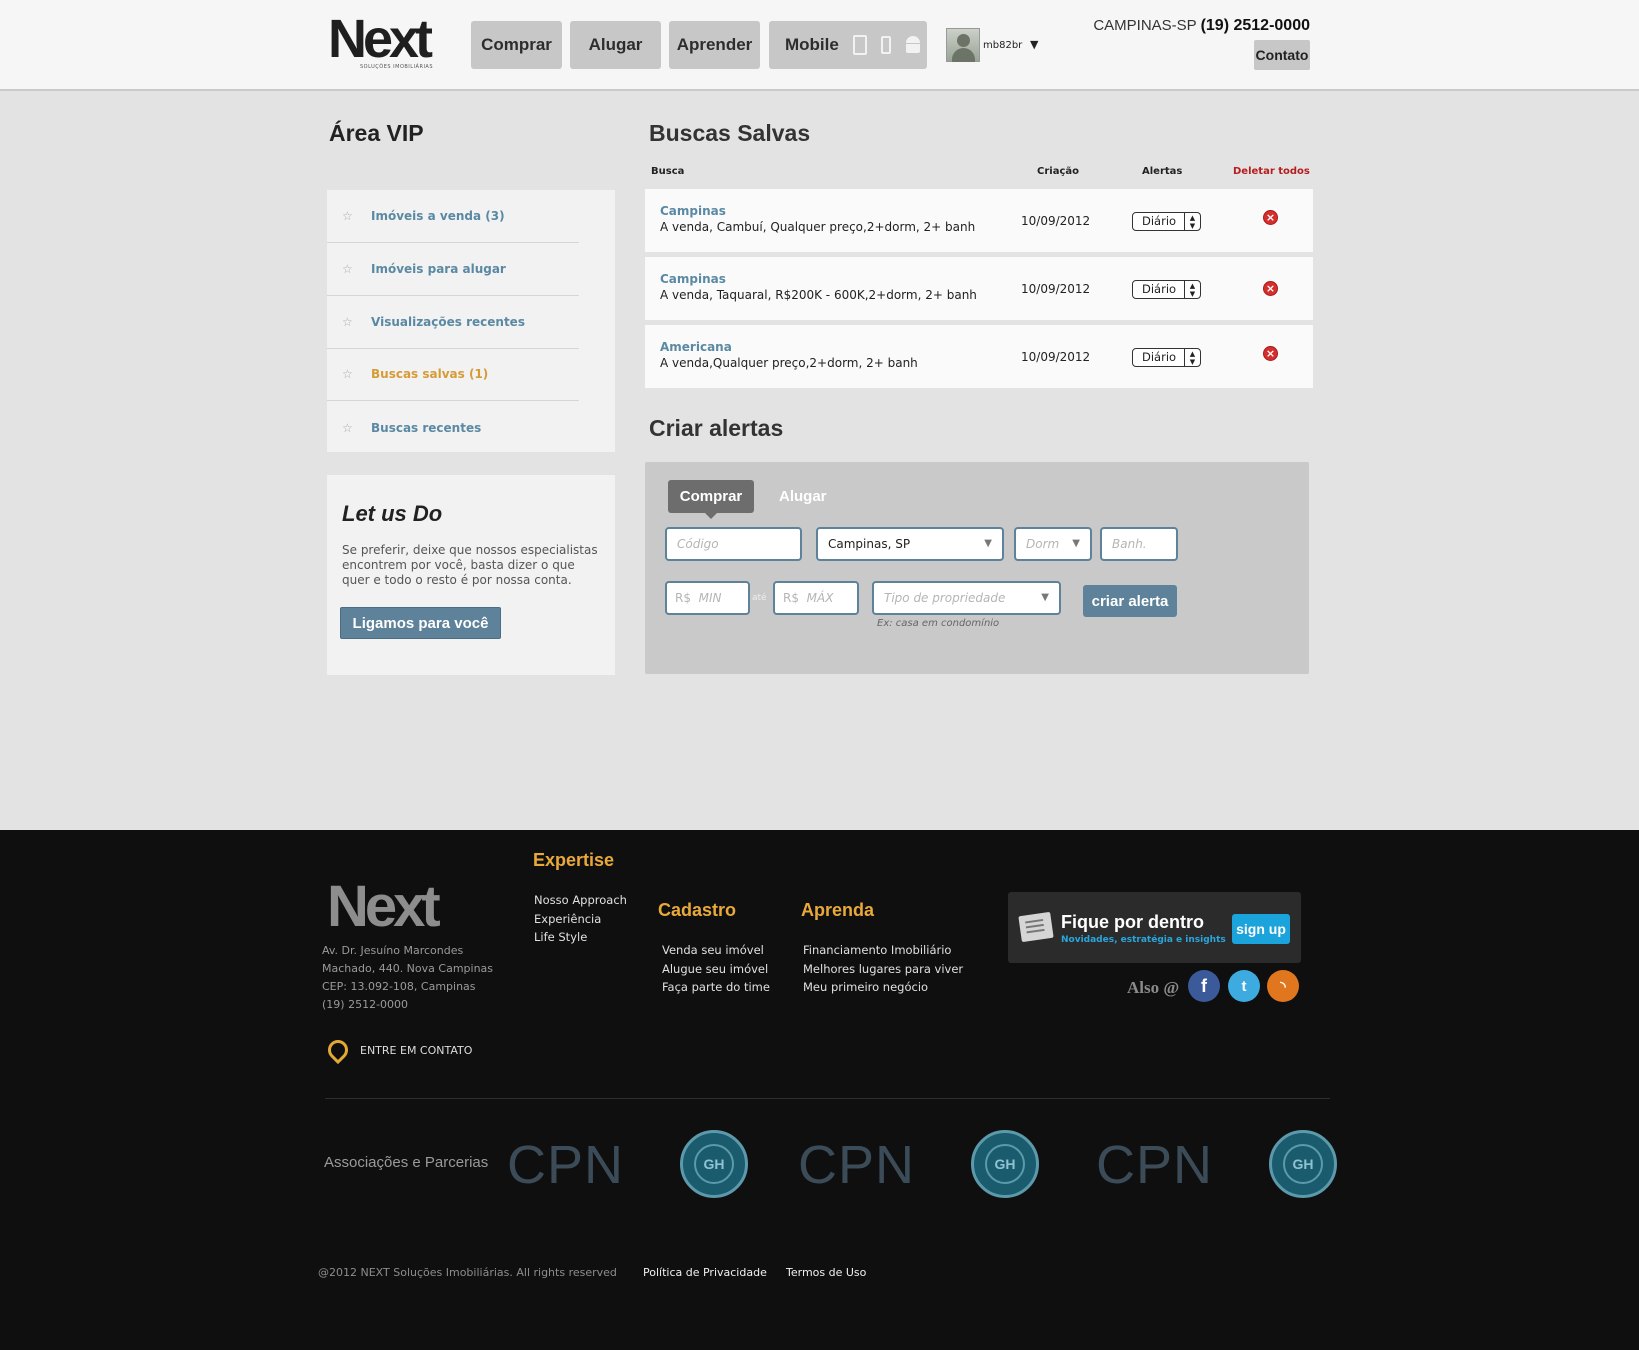  Describe the element at coordinates (580, 900) in the screenshot. I see `footer-link: Nosso Approach` at that location.